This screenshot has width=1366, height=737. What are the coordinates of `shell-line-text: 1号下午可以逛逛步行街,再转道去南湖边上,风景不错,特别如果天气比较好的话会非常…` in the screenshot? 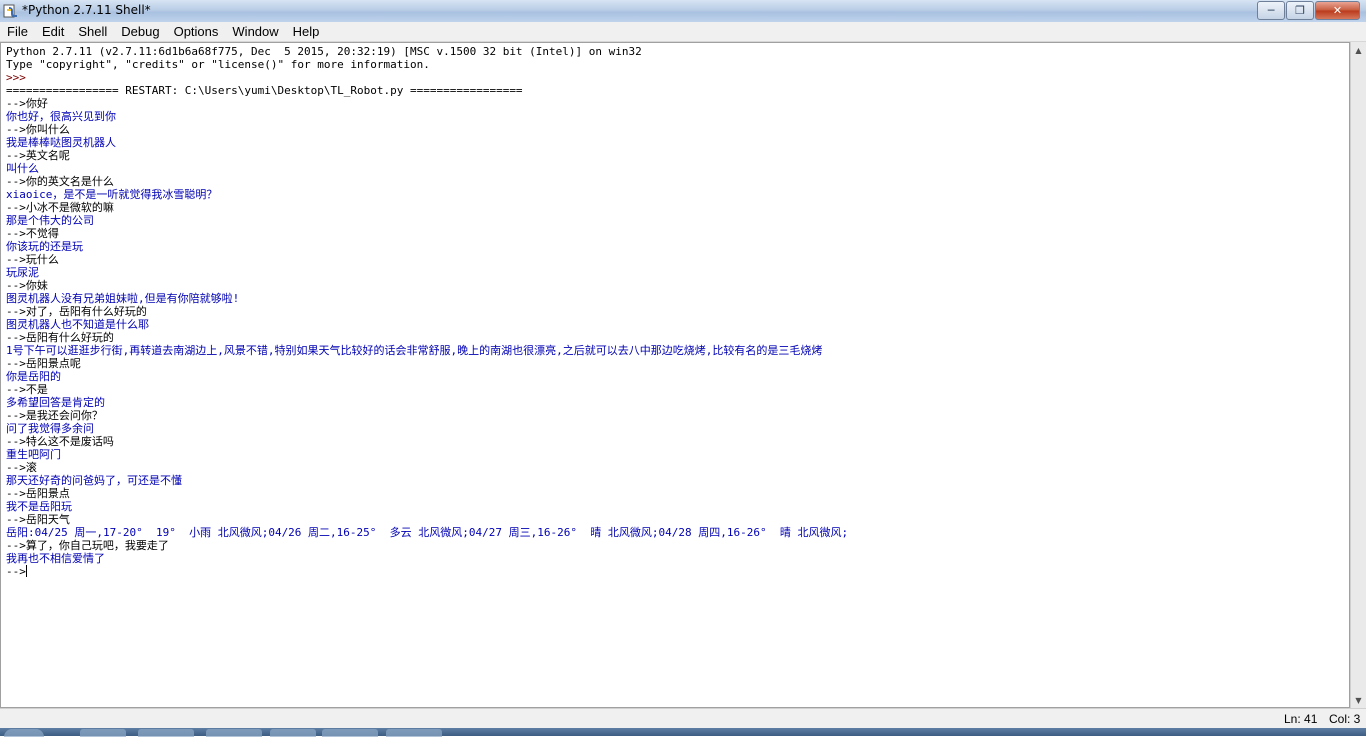 It's located at (414, 350).